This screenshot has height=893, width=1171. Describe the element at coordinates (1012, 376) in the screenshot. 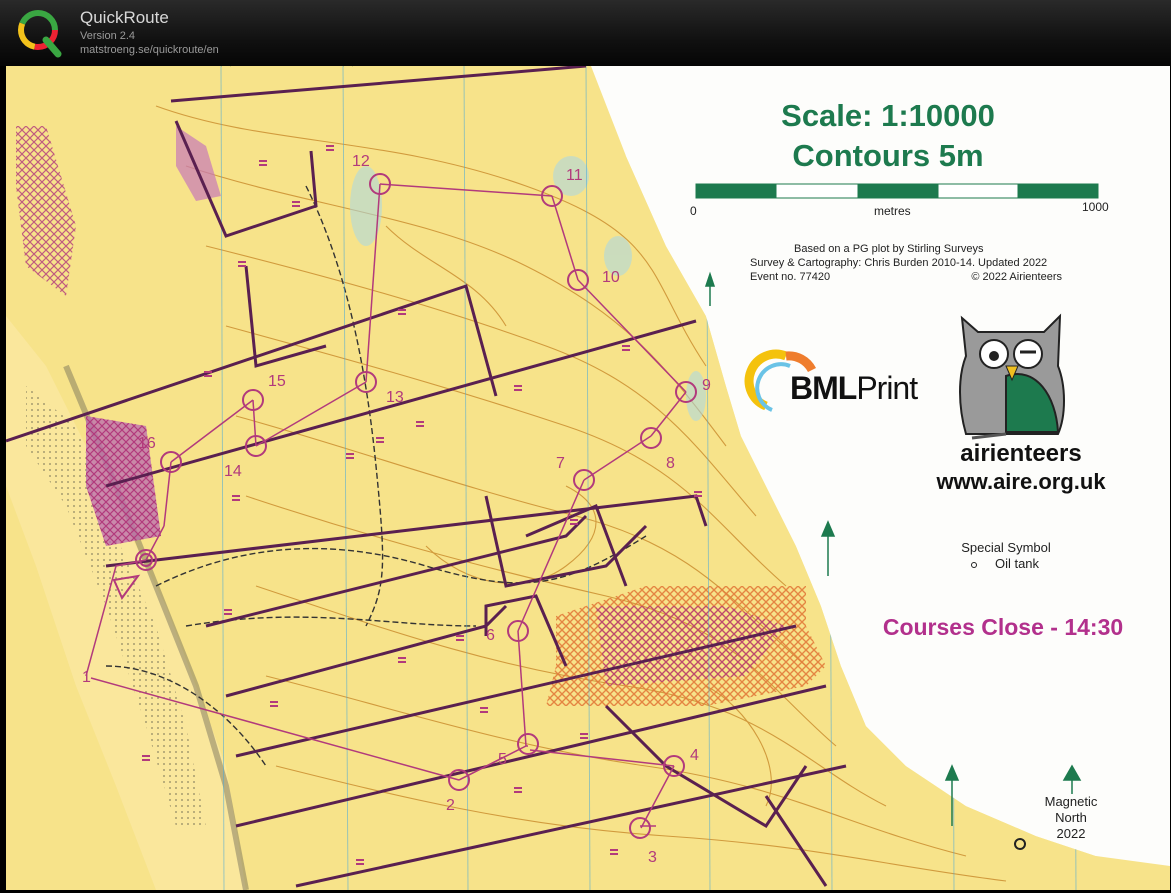

I see `owl-logo-icon` at that location.